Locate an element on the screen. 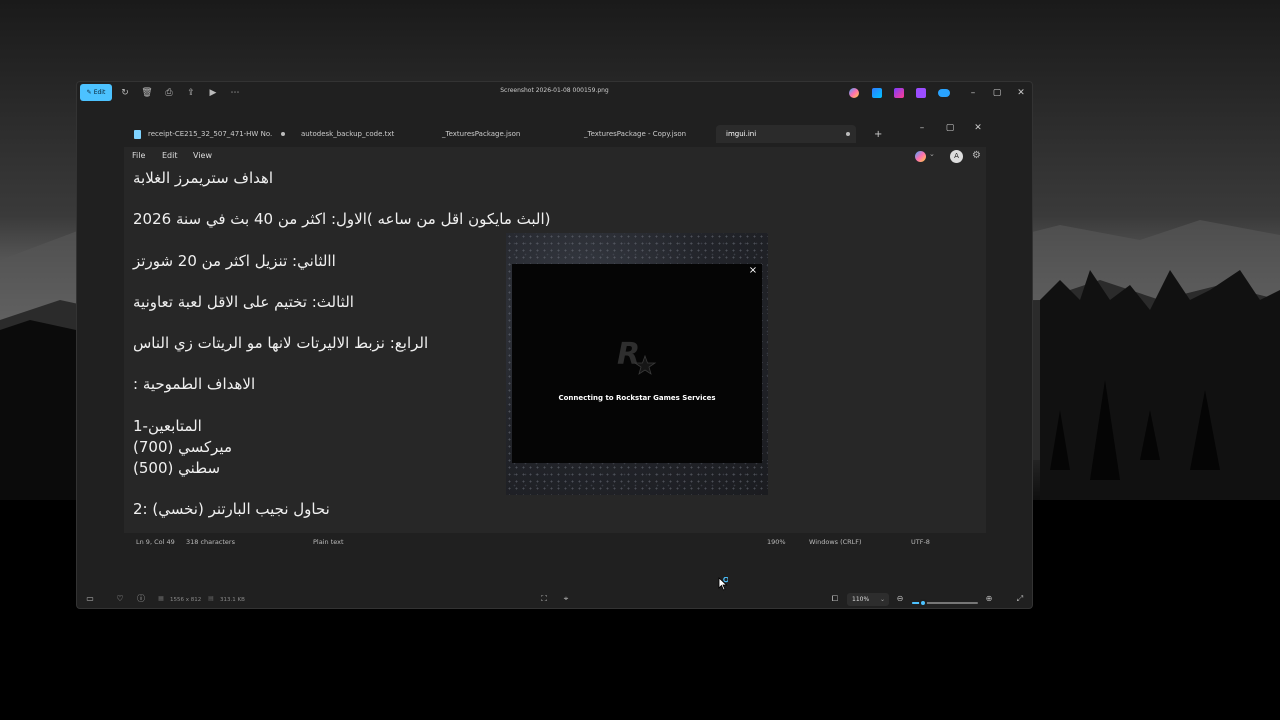 This screenshot has height=720, width=1280. maximize-button: ▢ is located at coordinates (997, 93).